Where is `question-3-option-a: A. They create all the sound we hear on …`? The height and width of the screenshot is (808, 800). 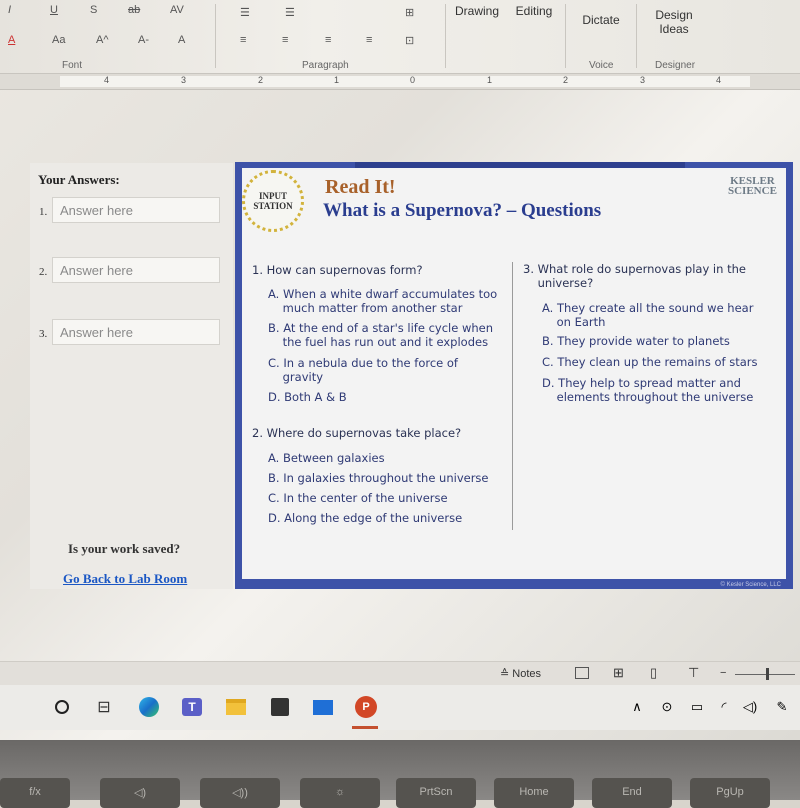 question-3-option-a: A. They create all the sound we hear on … is located at coordinates (648, 315).